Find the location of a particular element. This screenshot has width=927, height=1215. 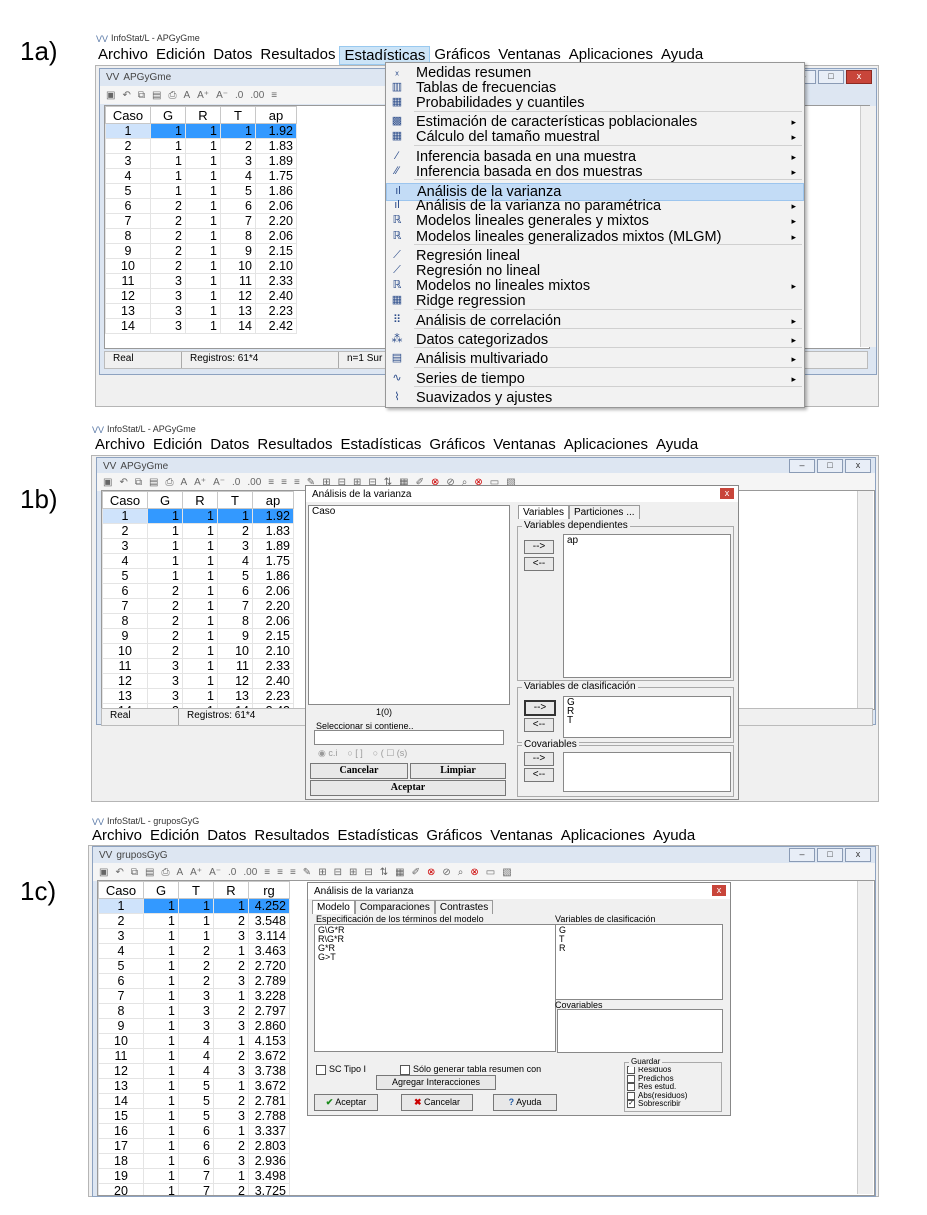

minimize-button: – is located at coordinates (802, 855).